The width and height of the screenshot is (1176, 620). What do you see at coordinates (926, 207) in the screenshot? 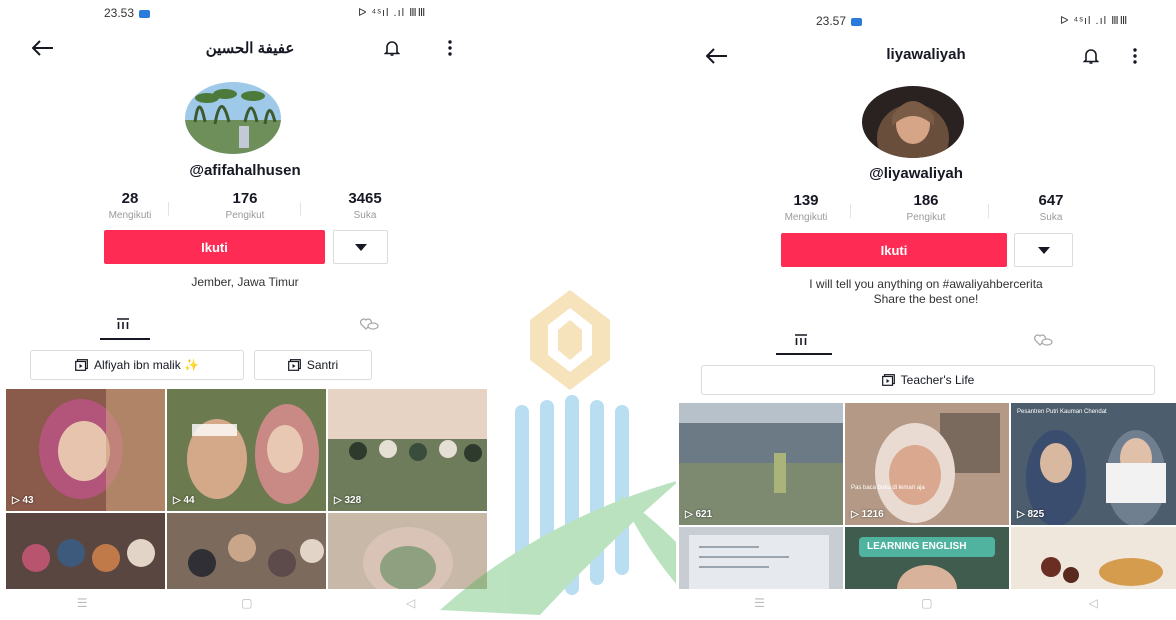
I see `followers-stat: 186 Pengikut` at bounding box center [926, 207].